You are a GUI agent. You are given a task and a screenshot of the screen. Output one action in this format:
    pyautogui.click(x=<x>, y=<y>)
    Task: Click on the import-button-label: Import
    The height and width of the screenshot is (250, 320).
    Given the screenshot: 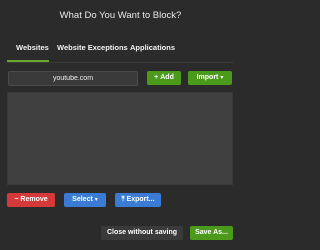 What is the action you would take?
    pyautogui.click(x=207, y=77)
    